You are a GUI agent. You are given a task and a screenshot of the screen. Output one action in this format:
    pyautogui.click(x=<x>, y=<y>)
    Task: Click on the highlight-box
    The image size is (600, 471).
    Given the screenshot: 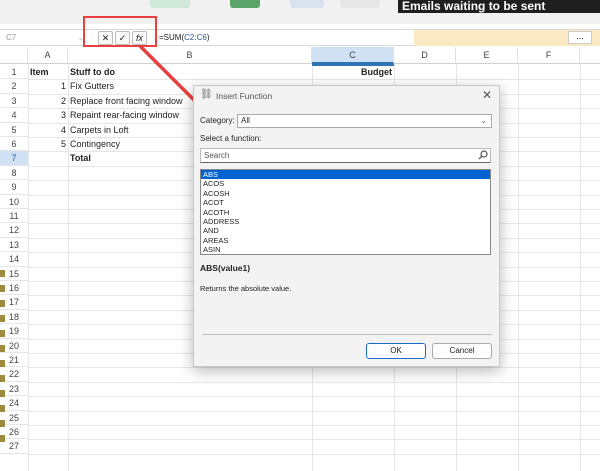 What is the action you would take?
    pyautogui.click(x=120, y=31)
    